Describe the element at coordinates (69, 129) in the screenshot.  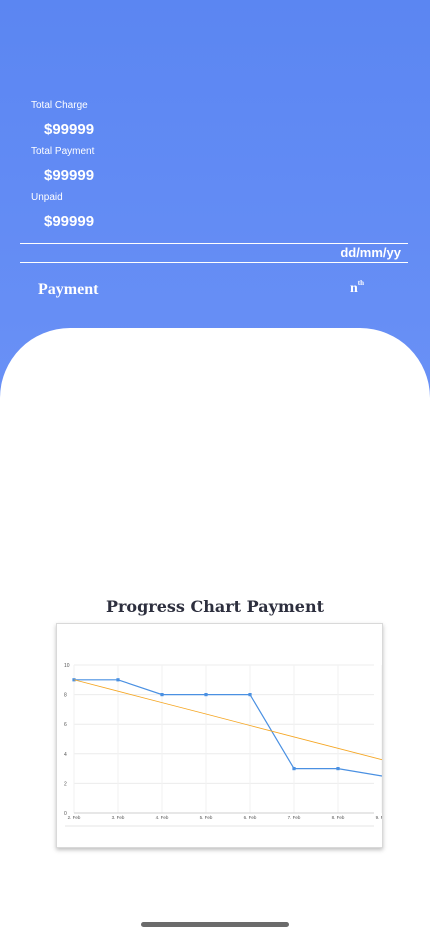
I see `total-charge-value: $99999` at that location.